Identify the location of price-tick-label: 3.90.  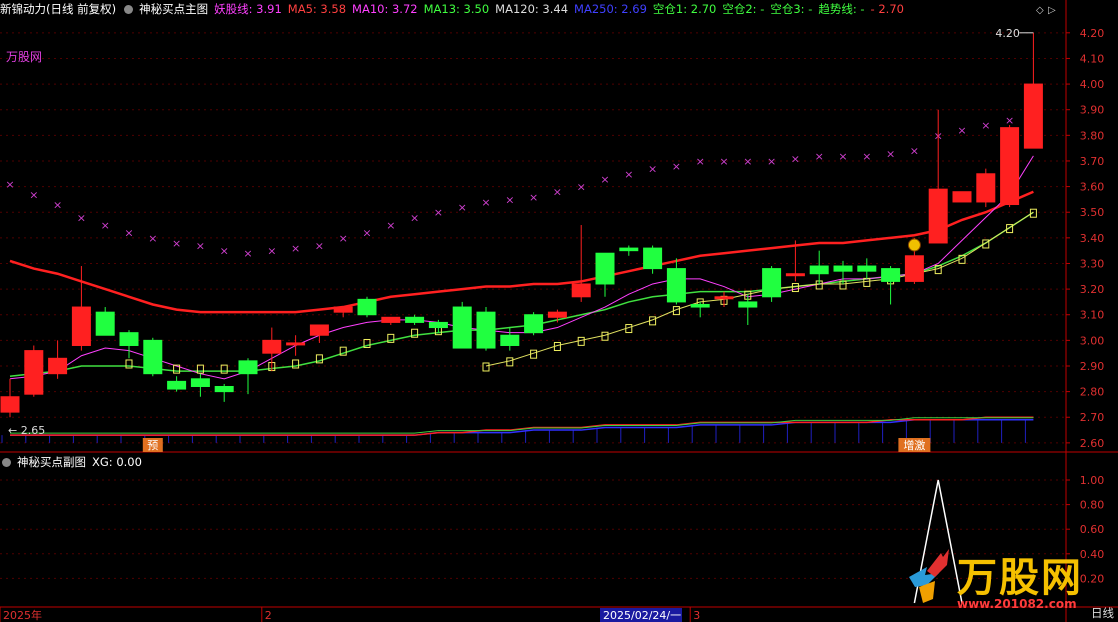
(1092, 110).